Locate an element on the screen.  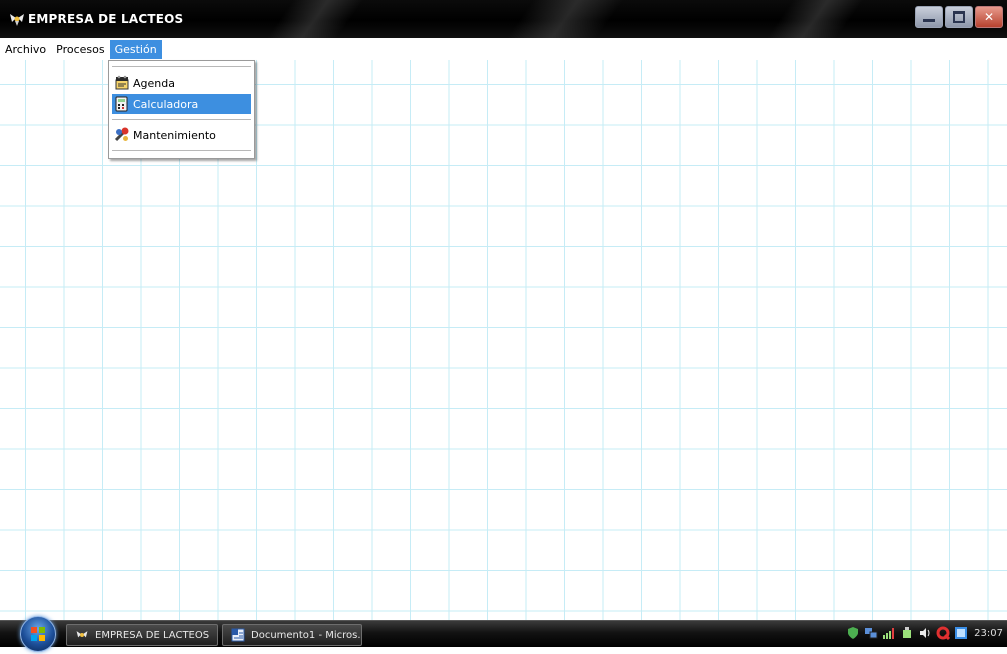
window-title: EMPRESA DE LACTEOS is located at coordinates (106, 19).